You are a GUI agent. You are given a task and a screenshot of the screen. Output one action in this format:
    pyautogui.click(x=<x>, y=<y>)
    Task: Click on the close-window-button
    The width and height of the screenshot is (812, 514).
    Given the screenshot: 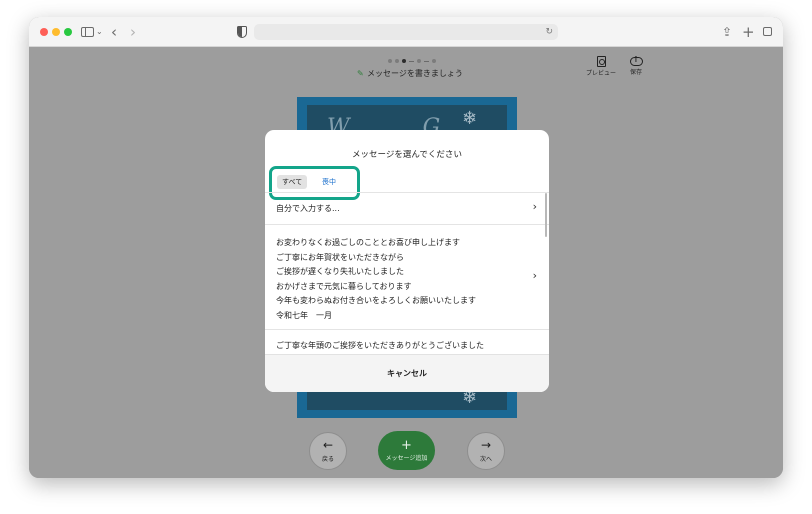 What is the action you would take?
    pyautogui.click(x=44, y=32)
    